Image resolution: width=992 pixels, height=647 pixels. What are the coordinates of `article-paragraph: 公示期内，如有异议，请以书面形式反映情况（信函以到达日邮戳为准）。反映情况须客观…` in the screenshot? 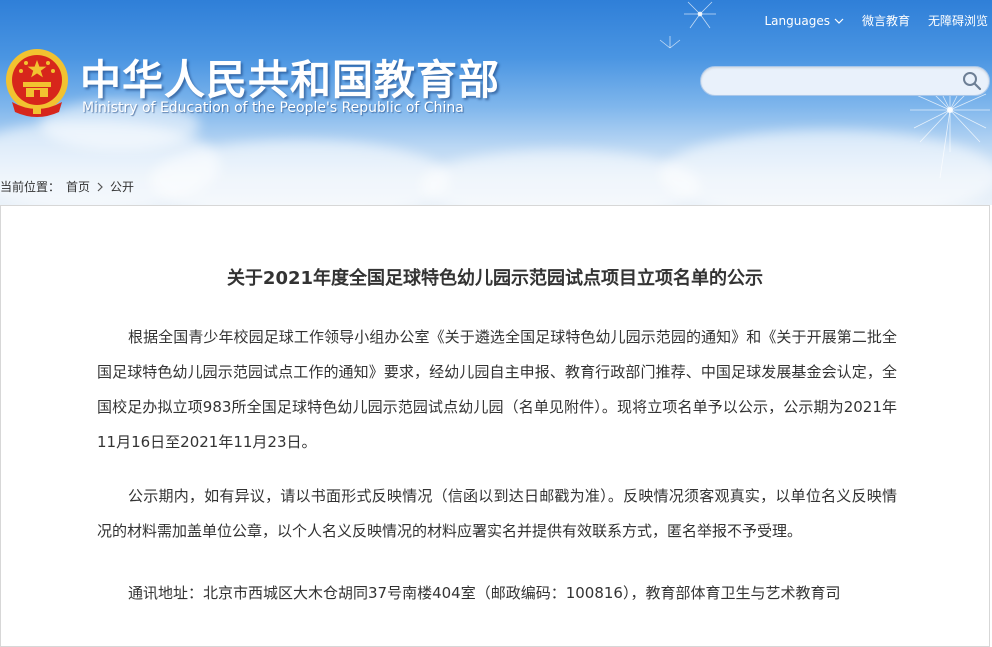 It's located at (497, 513).